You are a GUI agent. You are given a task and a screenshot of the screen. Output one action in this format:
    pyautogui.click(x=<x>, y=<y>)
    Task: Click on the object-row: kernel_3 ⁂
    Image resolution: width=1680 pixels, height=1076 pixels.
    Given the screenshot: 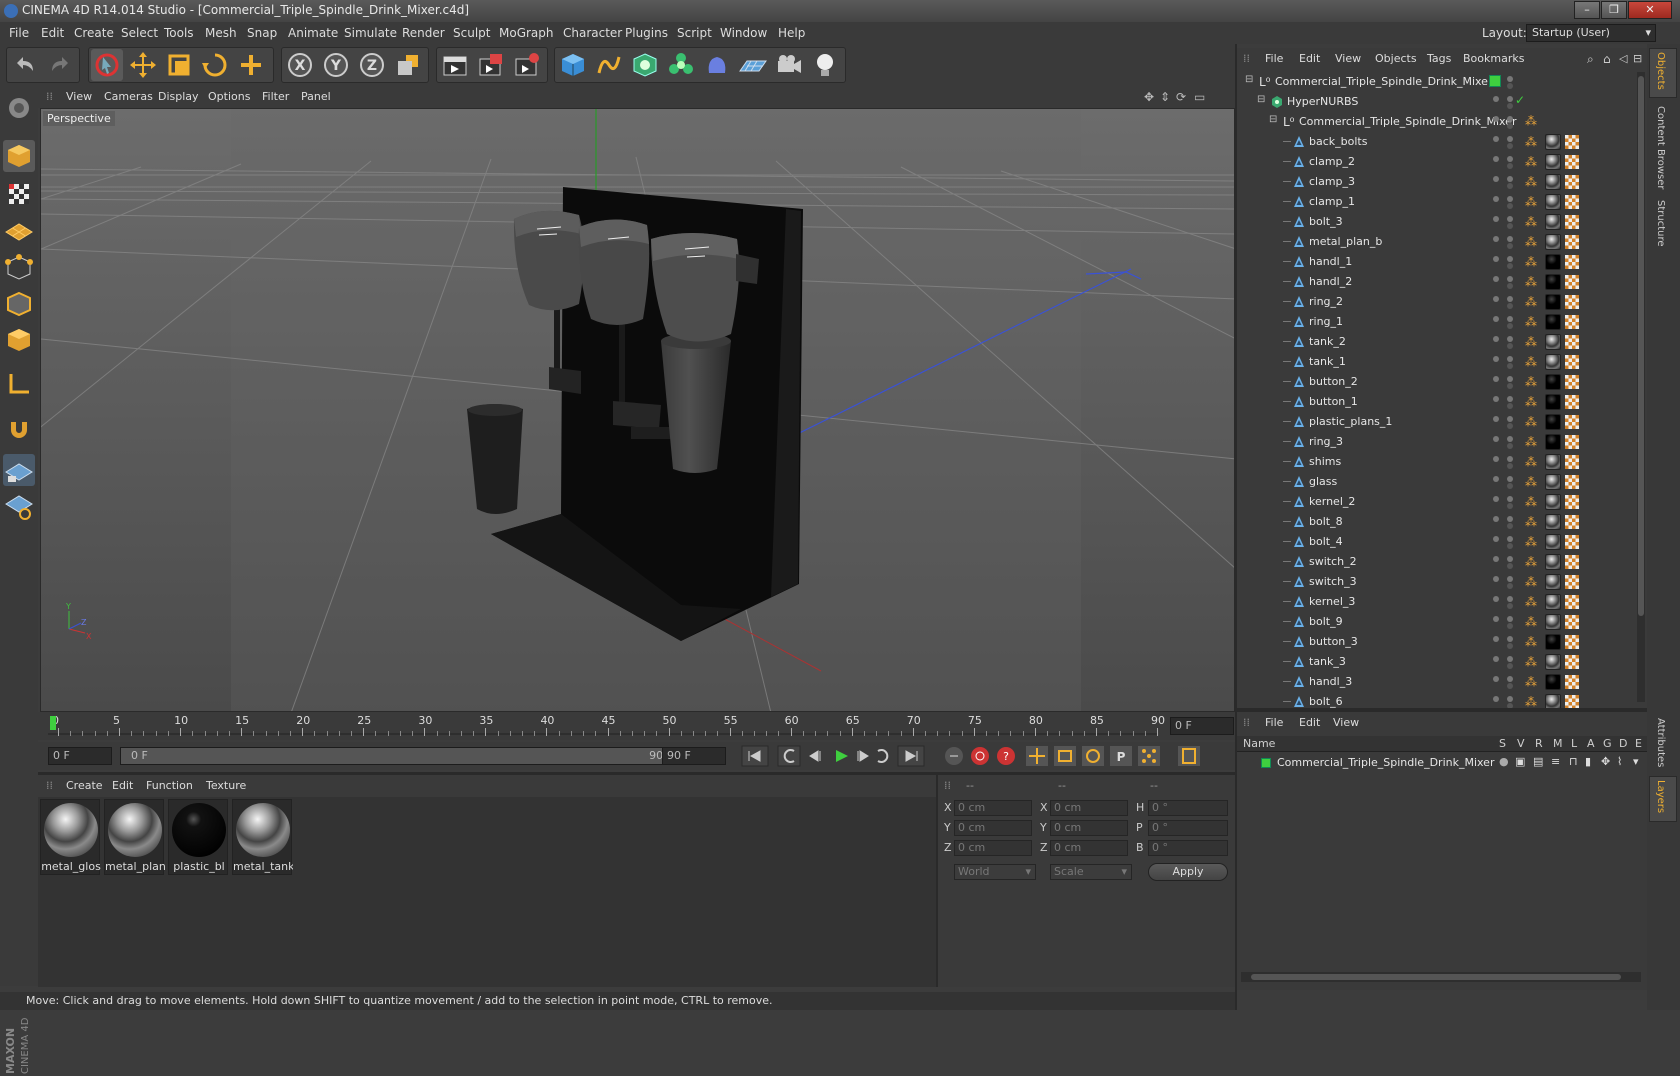 What is the action you would take?
    pyautogui.click(x=1442, y=602)
    